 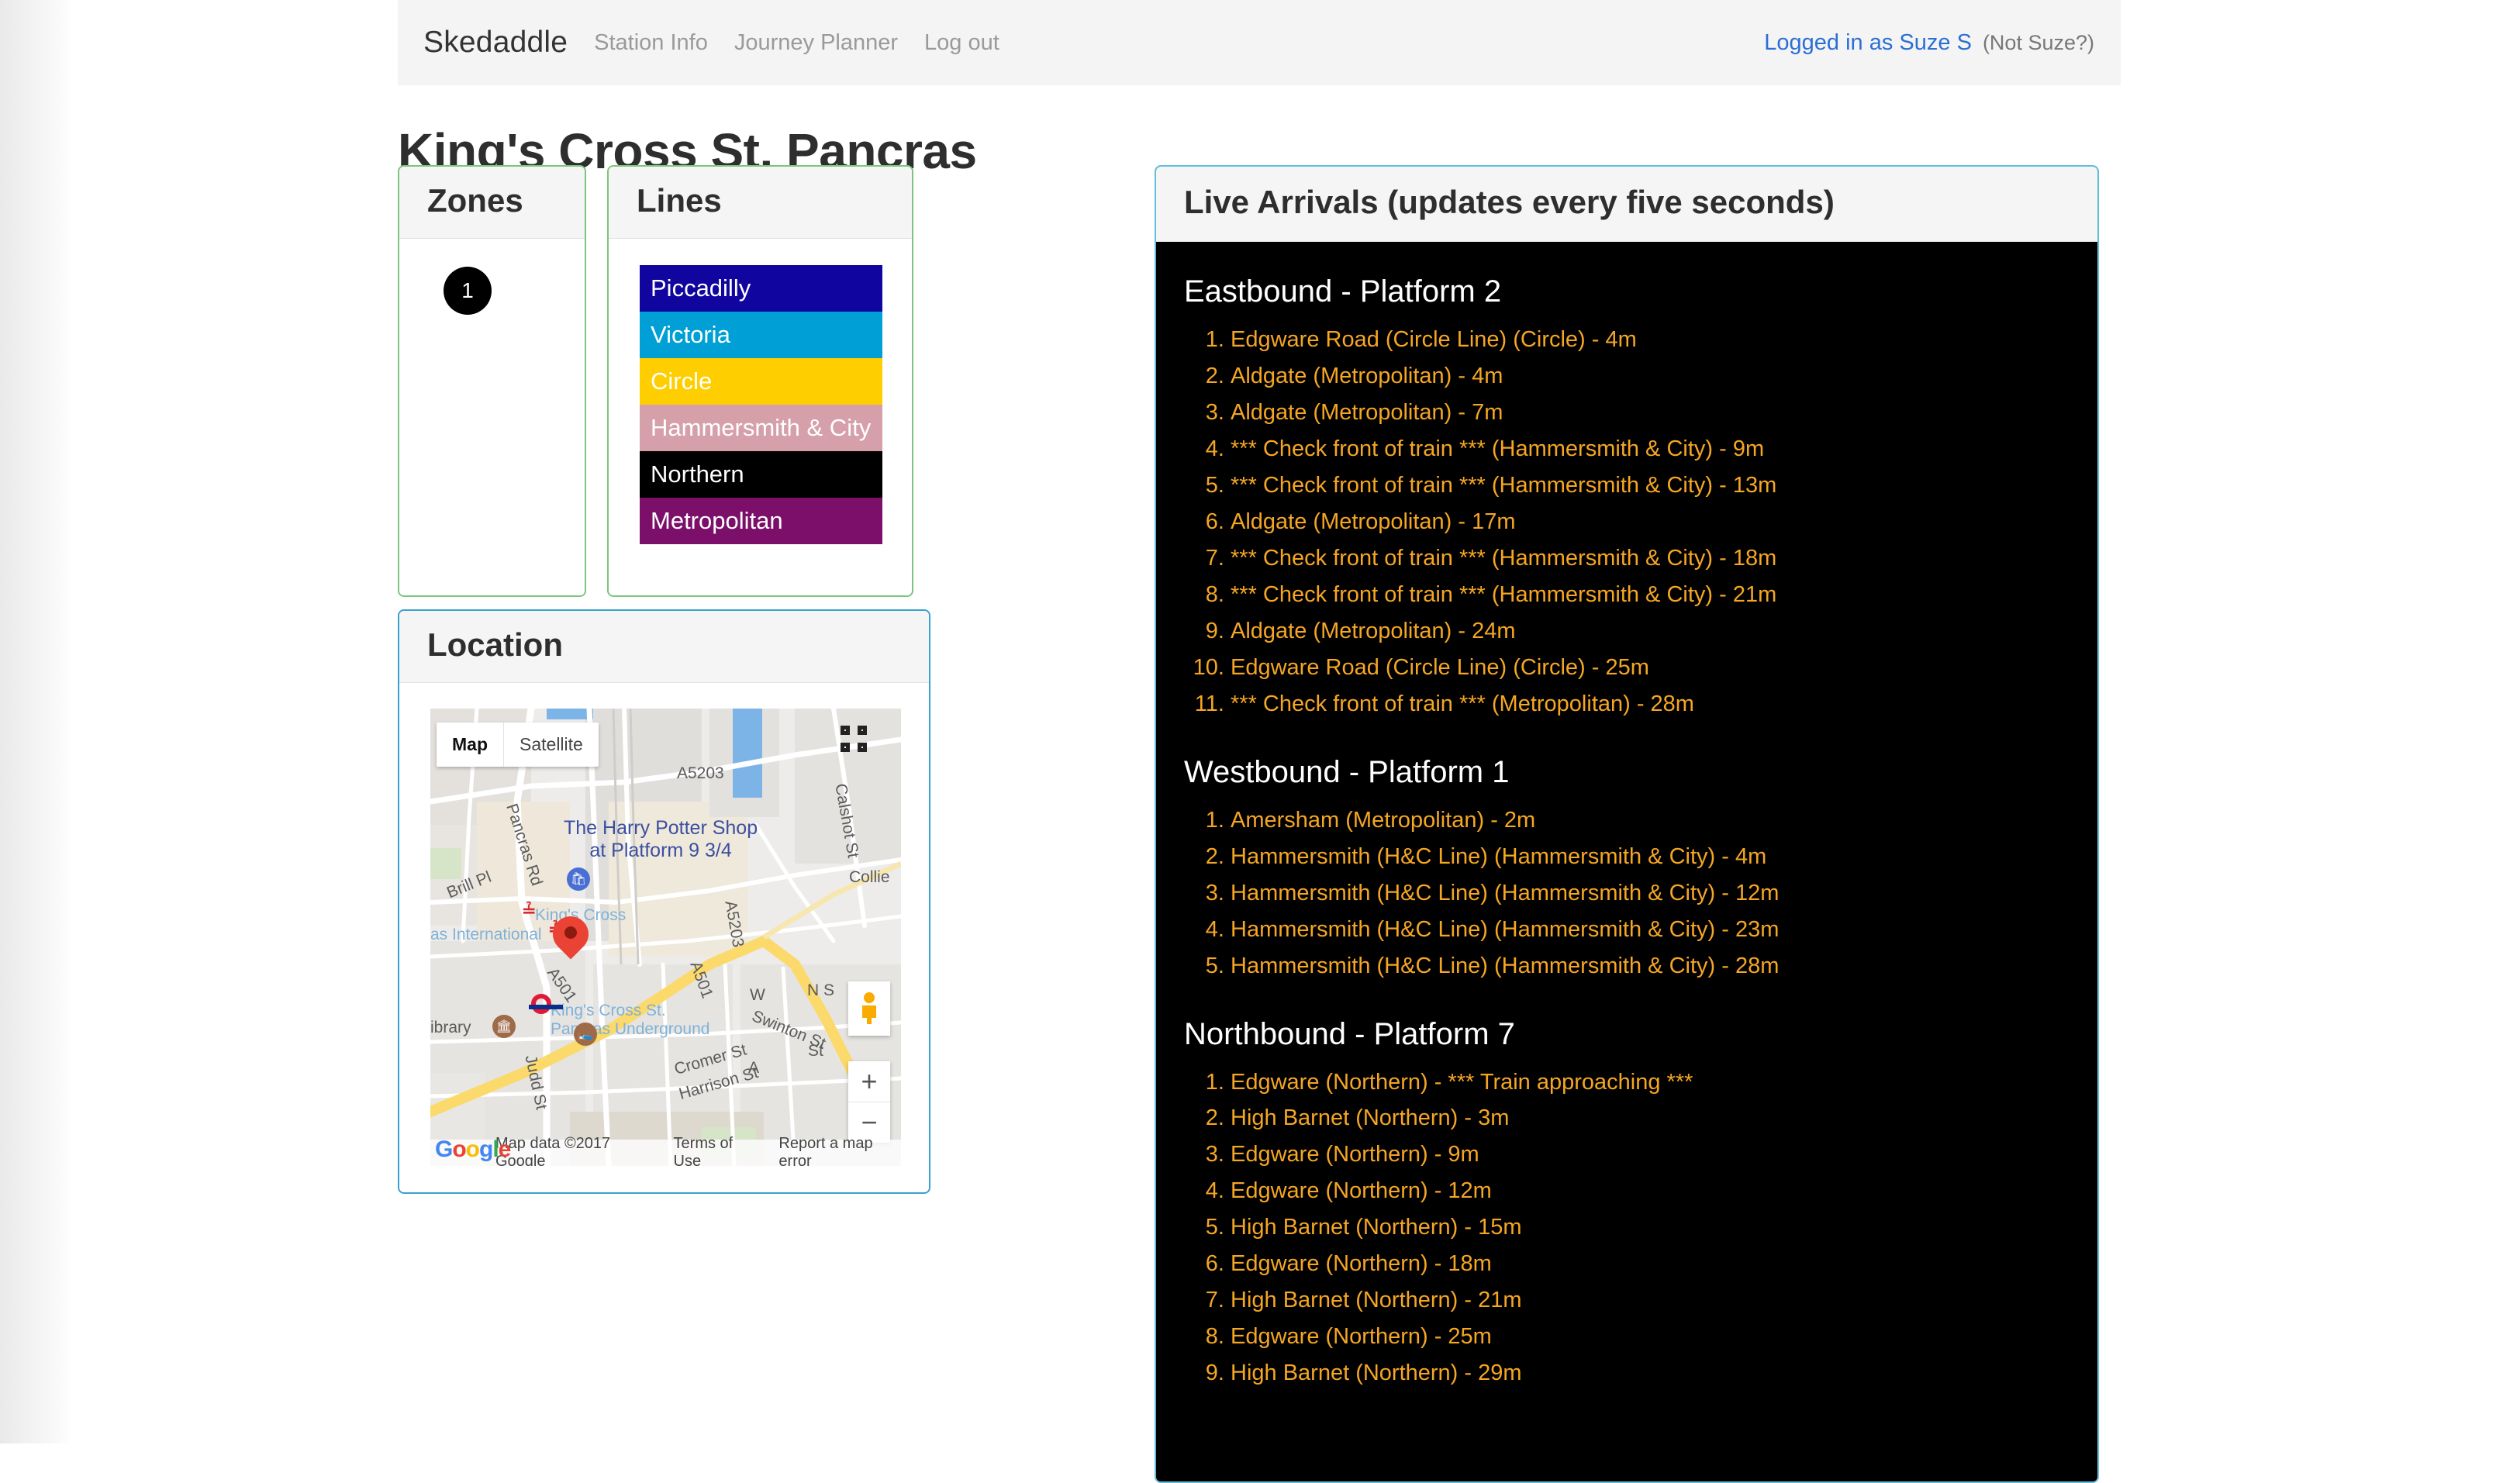 I want to click on map-label: A5203, so click(x=700, y=773).